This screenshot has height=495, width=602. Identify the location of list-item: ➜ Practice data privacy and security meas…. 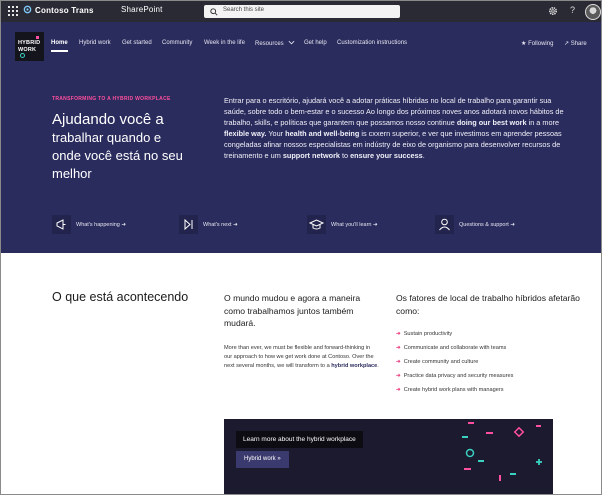
(454, 376).